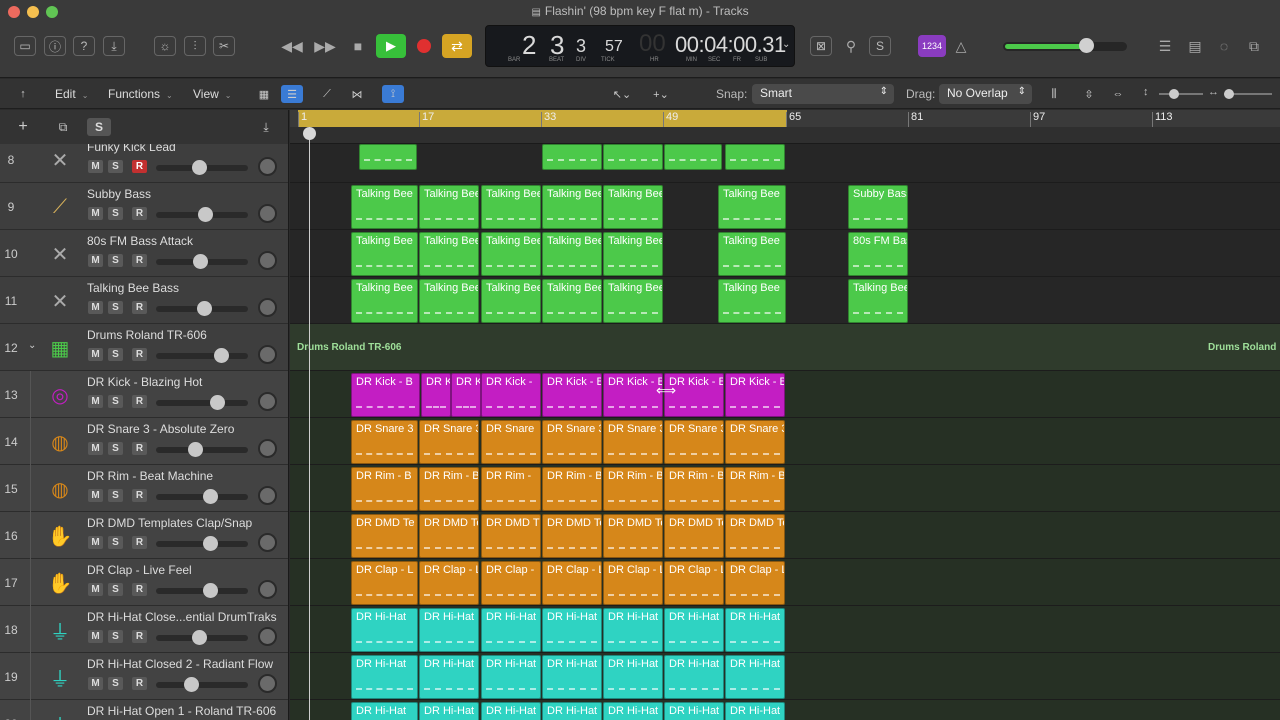  Describe the element at coordinates (511, 536) in the screenshot. I see `region: DR DMD T` at that location.